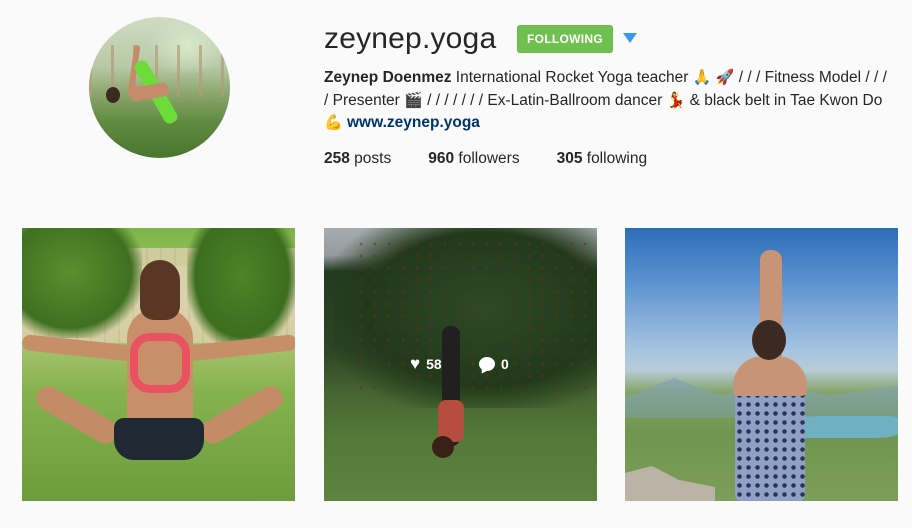 The width and height of the screenshot is (912, 528). What do you see at coordinates (630, 38) in the screenshot?
I see `chevron-down-icon` at bounding box center [630, 38].